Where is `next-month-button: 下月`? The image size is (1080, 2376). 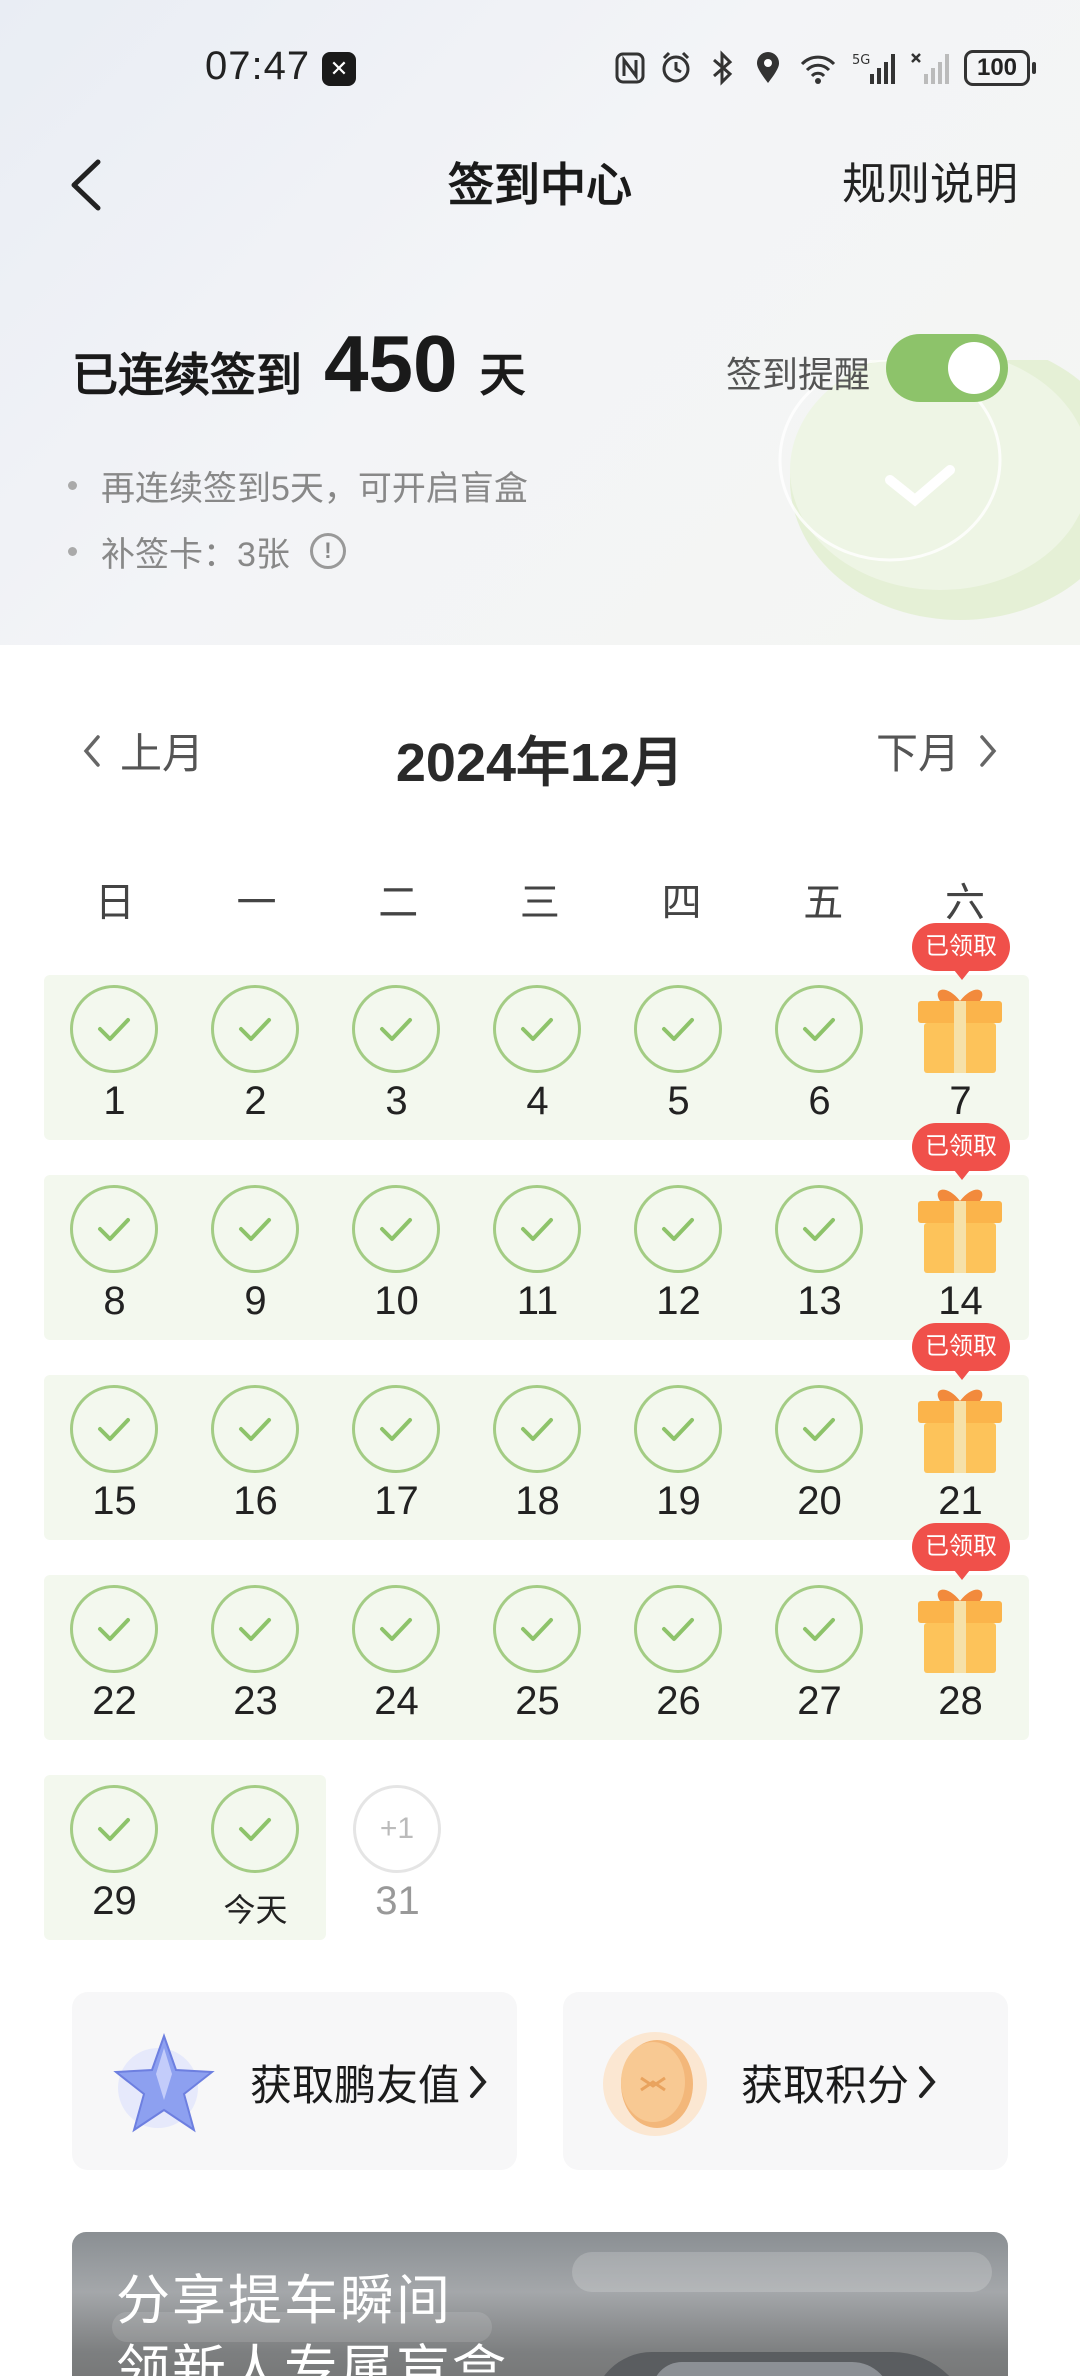 next-month-button: 下月 is located at coordinates (938, 750).